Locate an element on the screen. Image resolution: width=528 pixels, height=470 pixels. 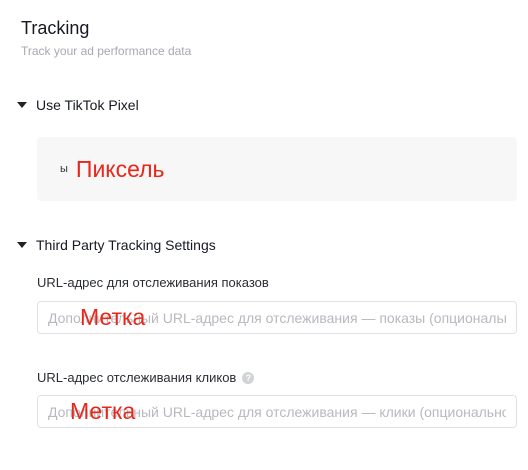
impression-url-label-text: URL-адрес для отслеживания показов is located at coordinates (153, 282).